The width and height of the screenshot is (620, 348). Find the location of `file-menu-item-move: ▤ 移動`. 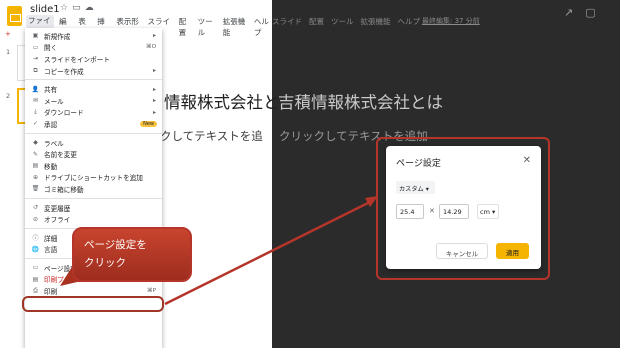

file-menu-item-move: ▤ 移動 is located at coordinates (93, 166).